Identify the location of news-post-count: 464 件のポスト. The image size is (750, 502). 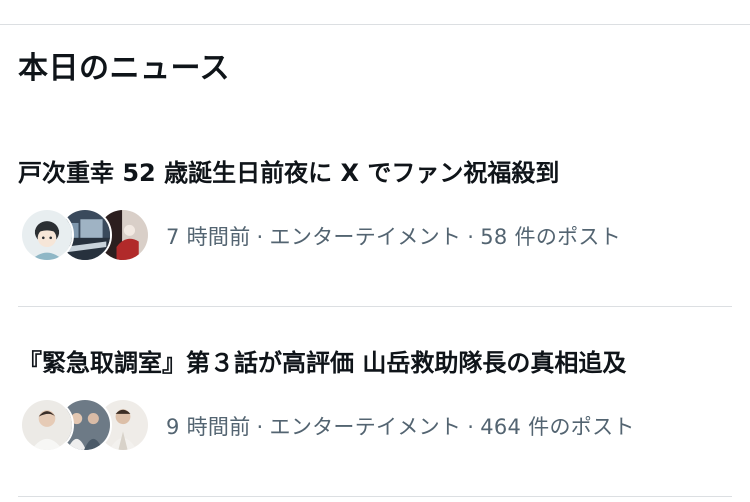
(557, 427).